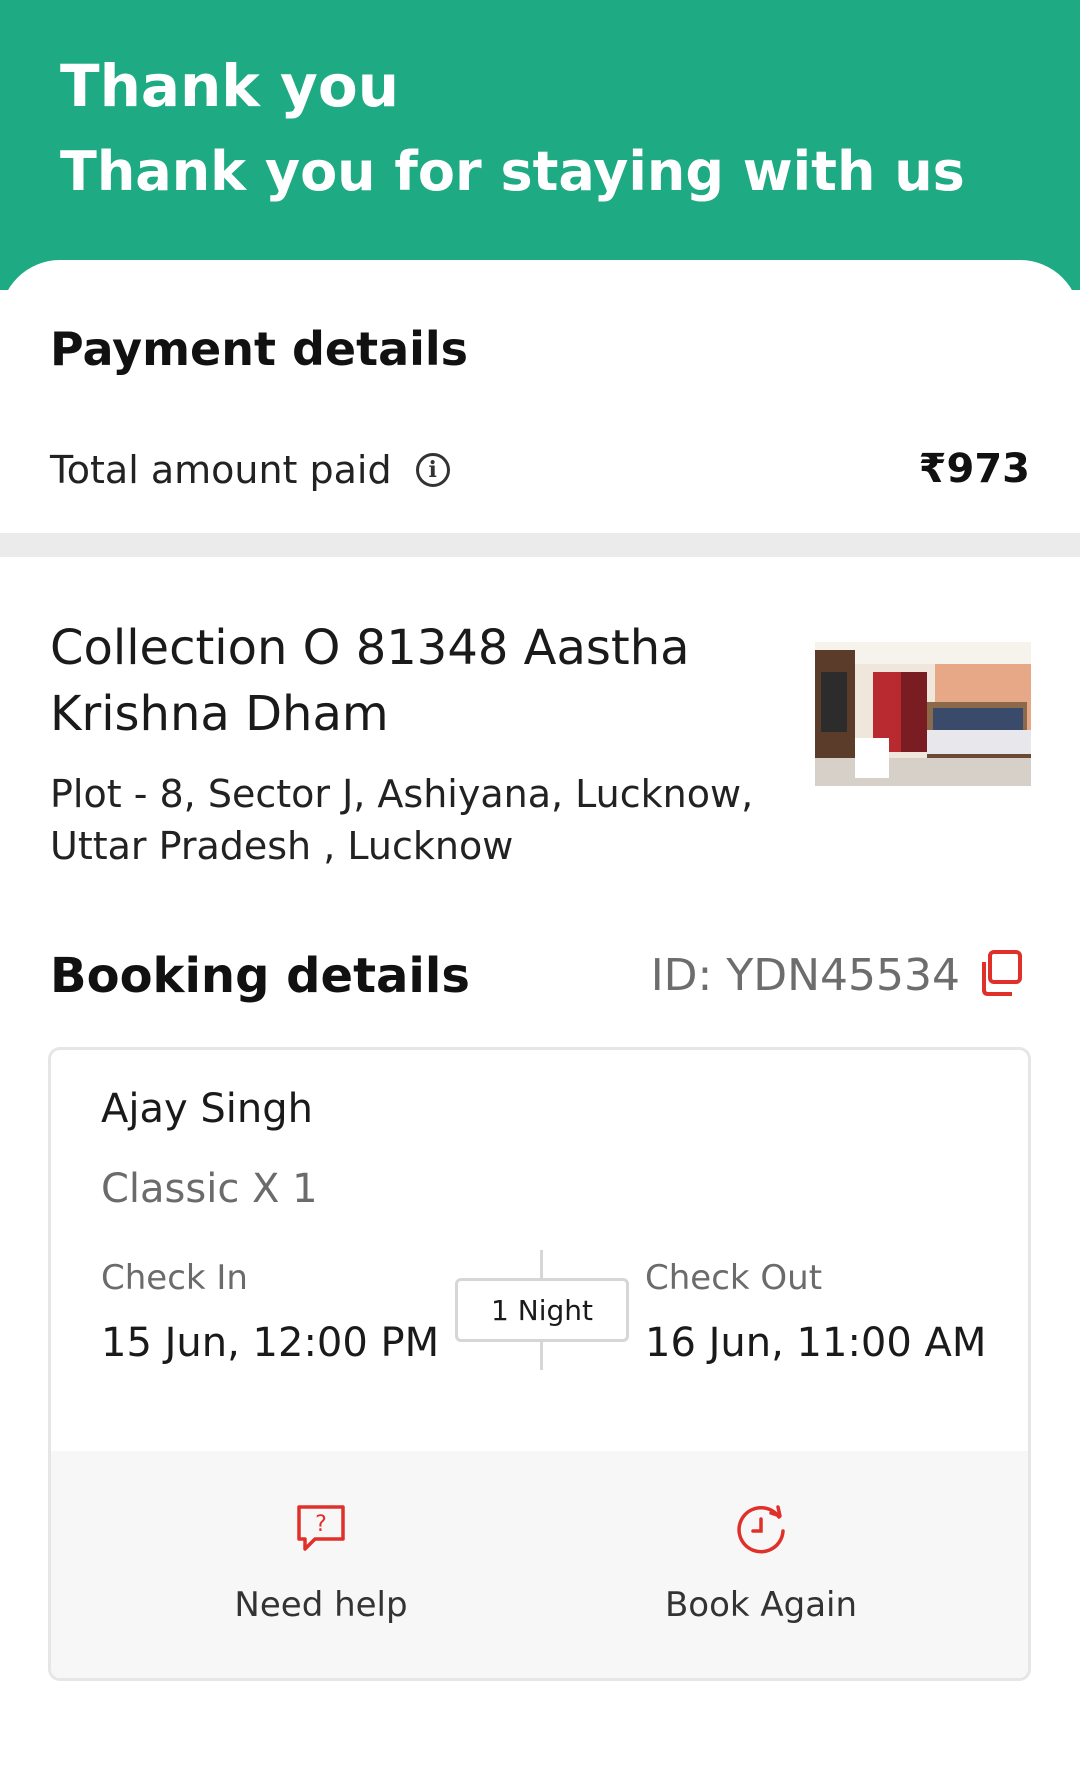 The height and width of the screenshot is (1774, 1080). I want to click on check-out-label: Check Out, so click(734, 1278).